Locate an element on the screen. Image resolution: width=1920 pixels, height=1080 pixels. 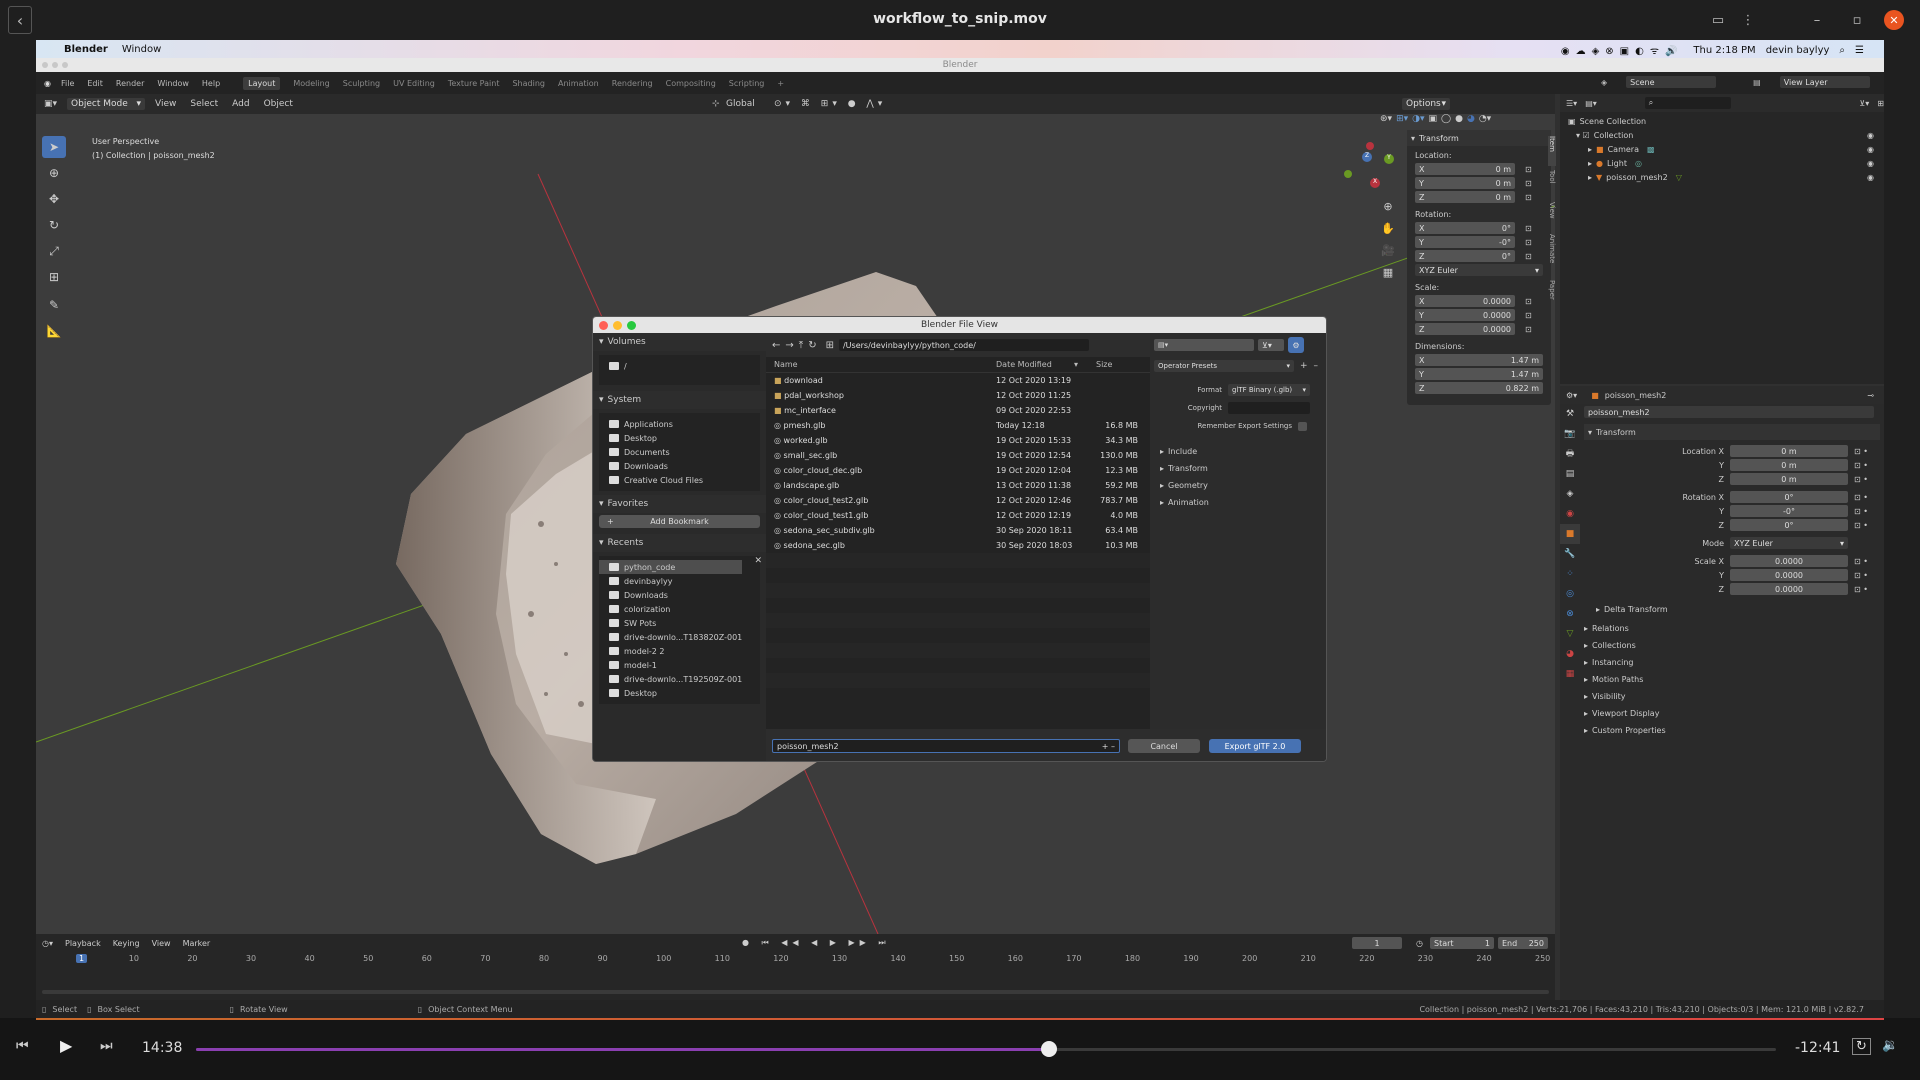
outliner-item-light: ▸ ● Light ◎ ◉ is located at coordinates (1726, 163).